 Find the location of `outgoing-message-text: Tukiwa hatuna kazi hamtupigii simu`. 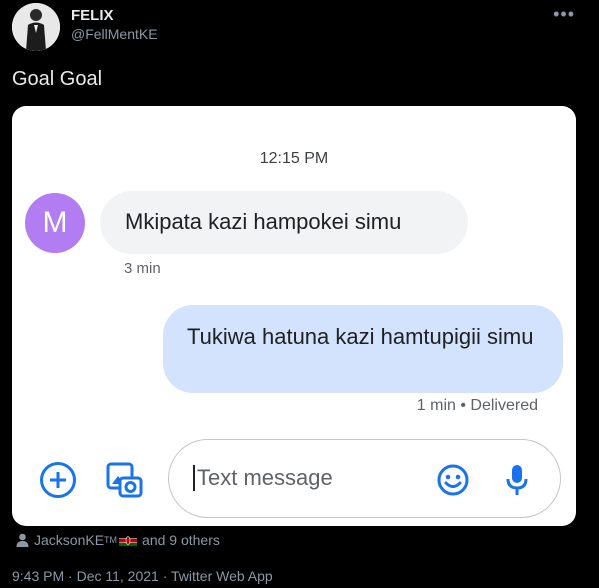

outgoing-message-text: Tukiwa hatuna kazi hamtupigii simu is located at coordinates (360, 336).